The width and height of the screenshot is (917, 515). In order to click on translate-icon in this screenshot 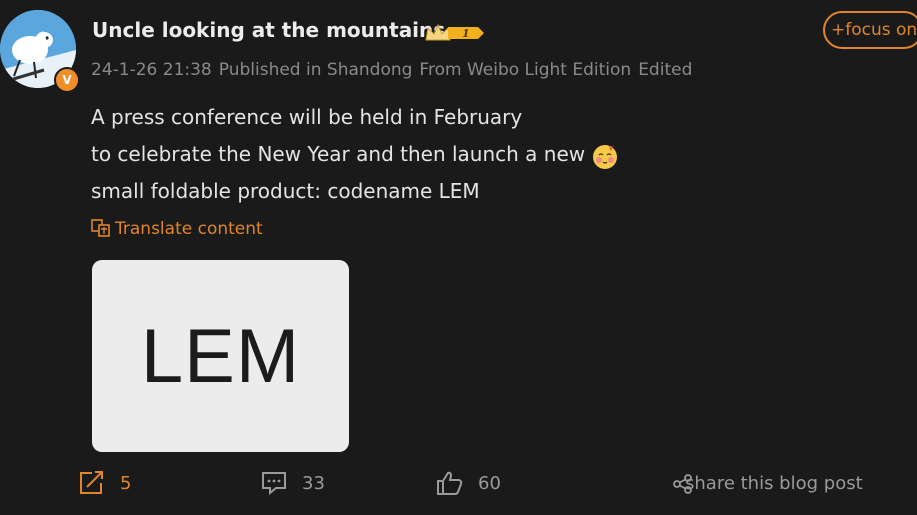, I will do `click(100, 228)`.